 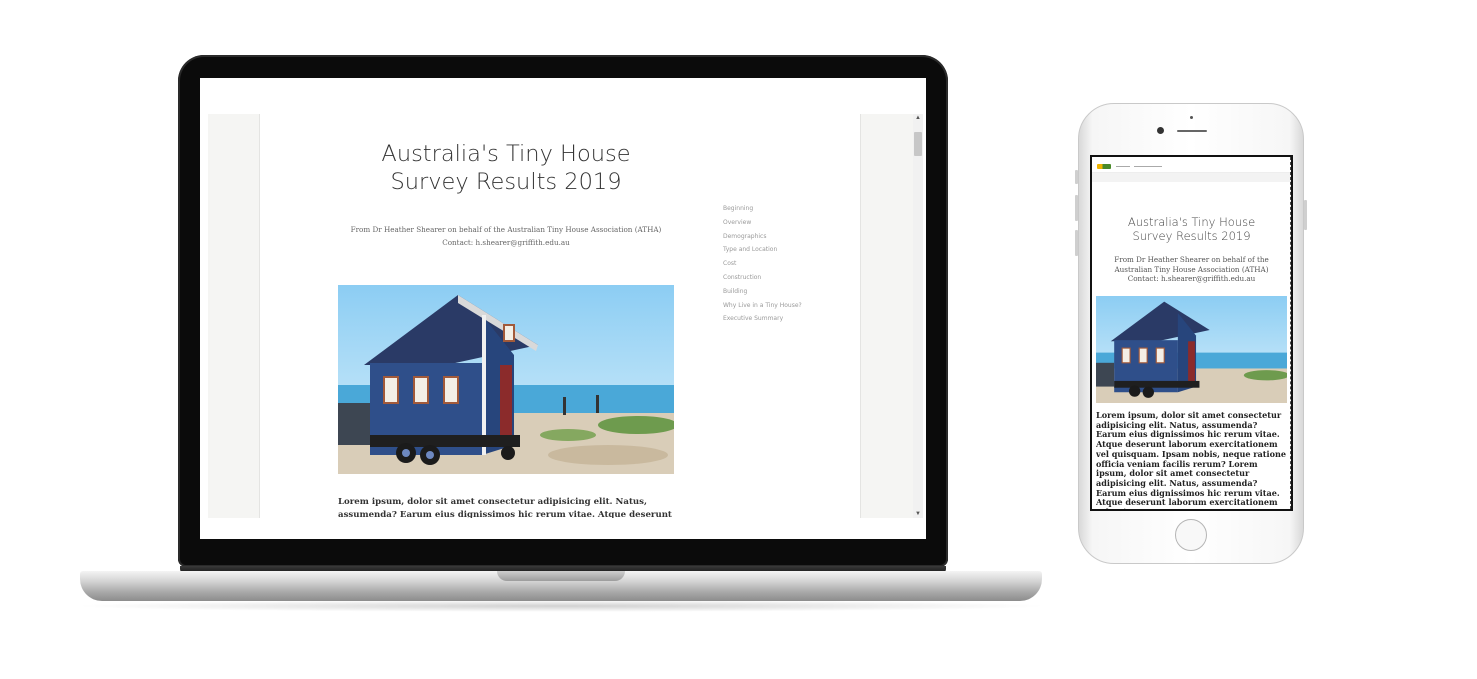 What do you see at coordinates (1076, 177) in the screenshot?
I see `phone-mute-switch` at bounding box center [1076, 177].